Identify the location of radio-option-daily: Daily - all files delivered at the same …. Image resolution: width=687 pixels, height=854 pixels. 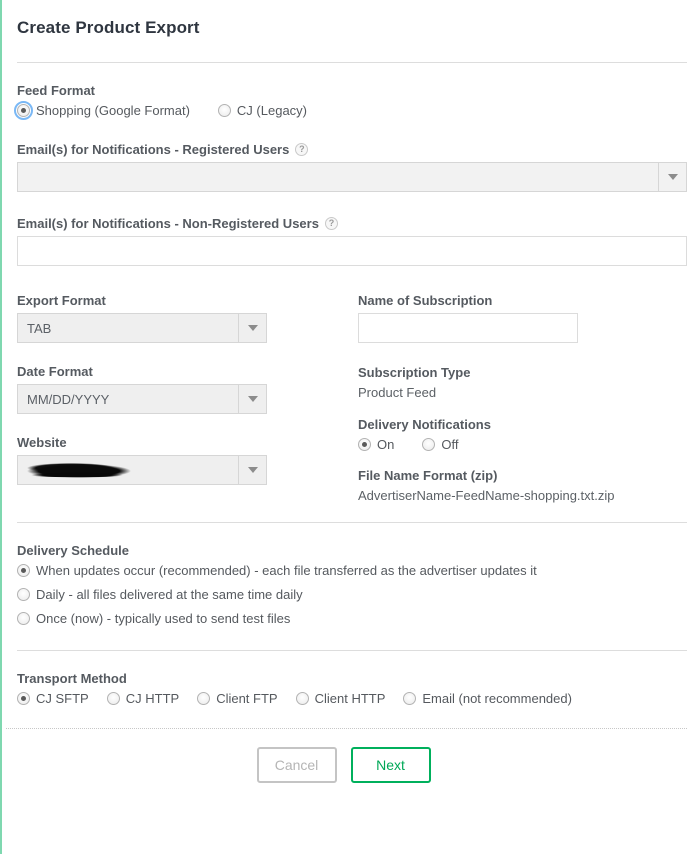
(352, 594).